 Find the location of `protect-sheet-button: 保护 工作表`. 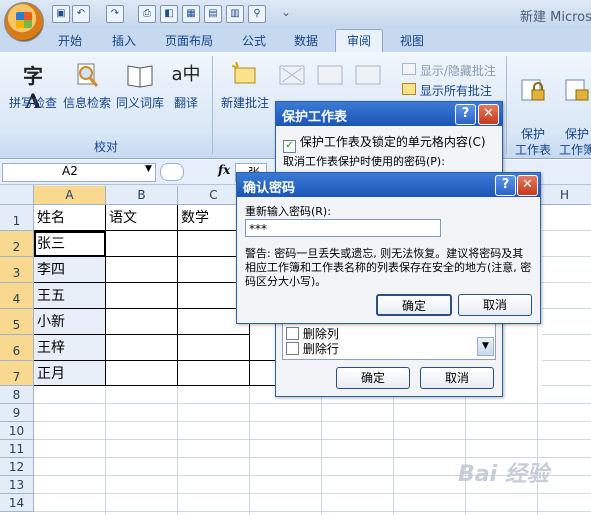

protect-sheet-button: 保护 工作表 is located at coordinates (533, 109).